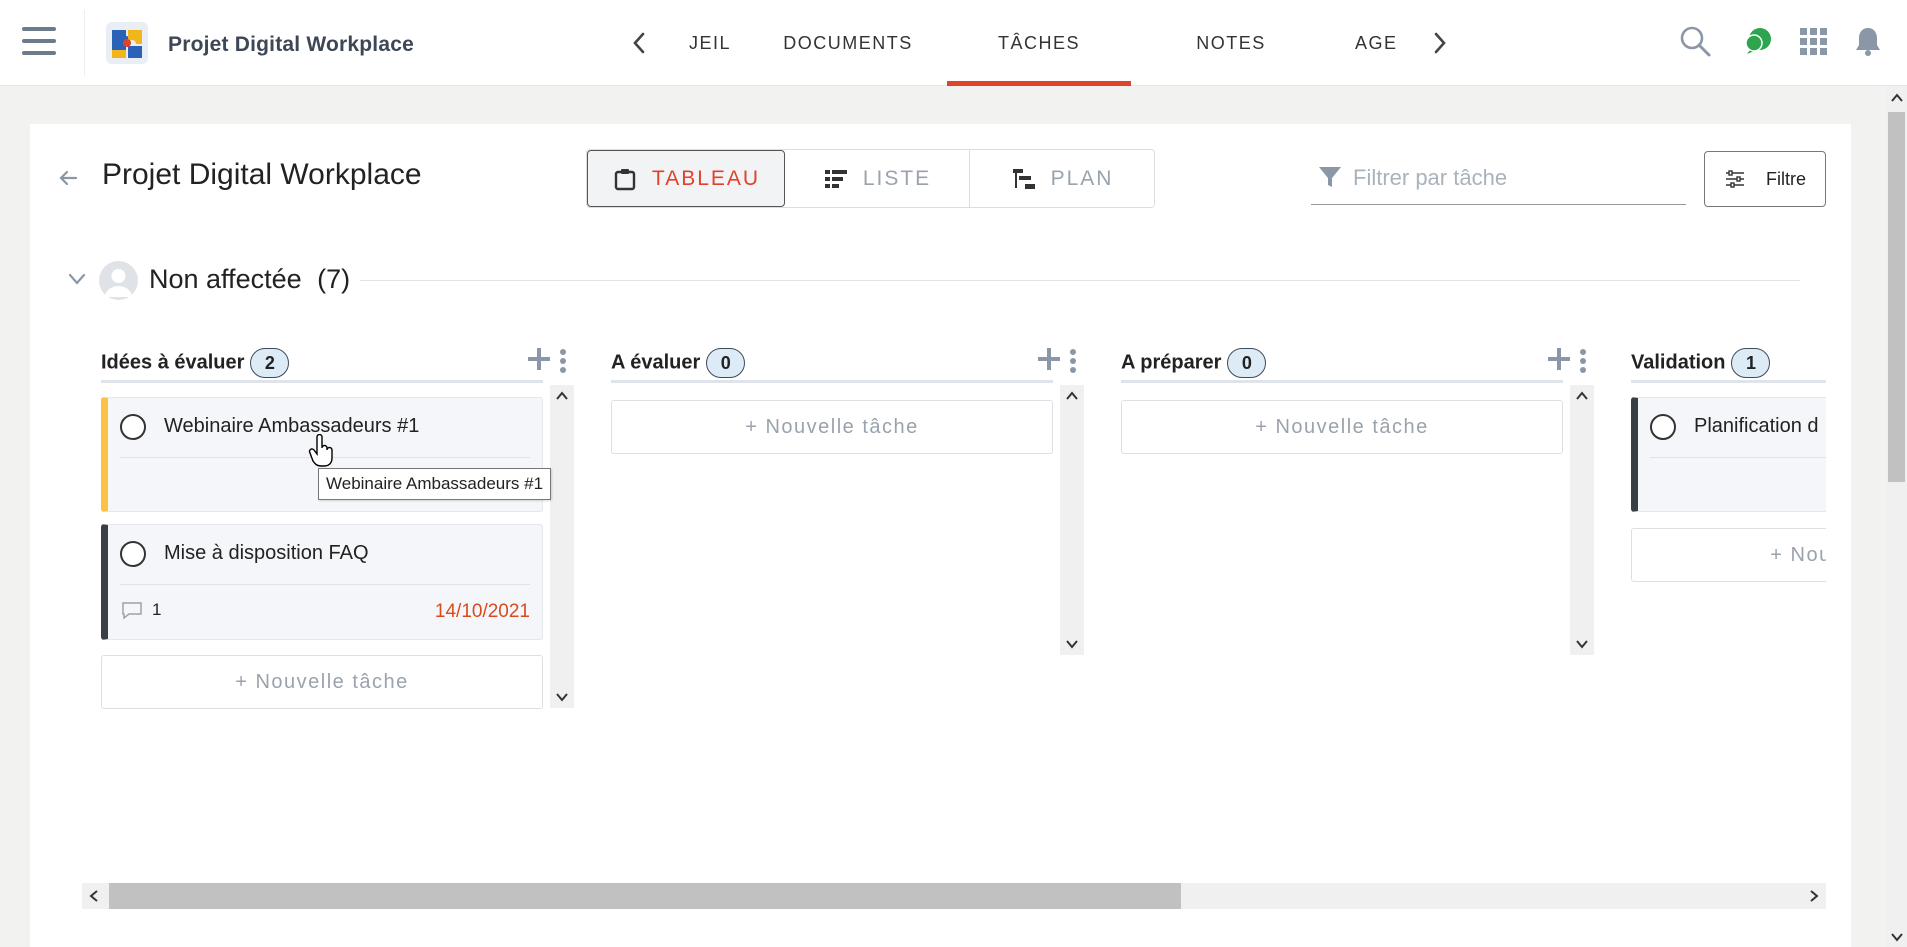  Describe the element at coordinates (1896, 516) in the screenshot. I see `page-scrollbar` at that location.